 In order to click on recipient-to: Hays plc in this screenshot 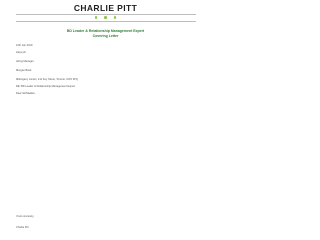, I will do `click(21, 52)`.